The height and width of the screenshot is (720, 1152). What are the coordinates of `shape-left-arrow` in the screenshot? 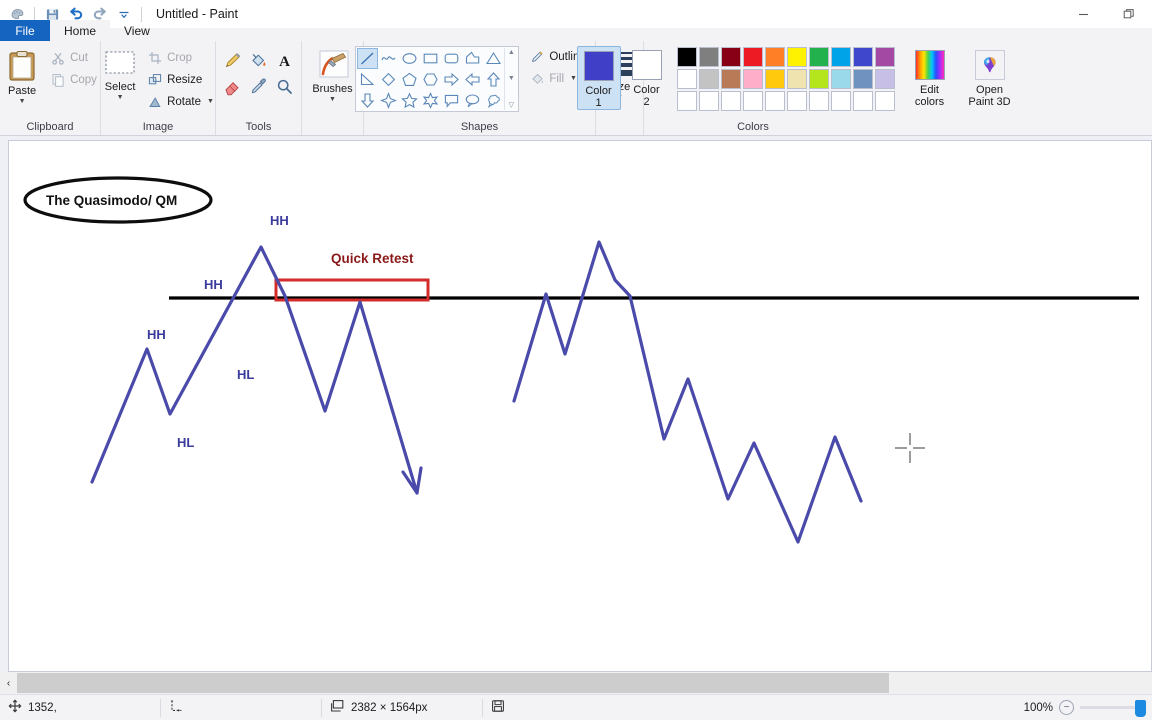 It's located at (472, 79).